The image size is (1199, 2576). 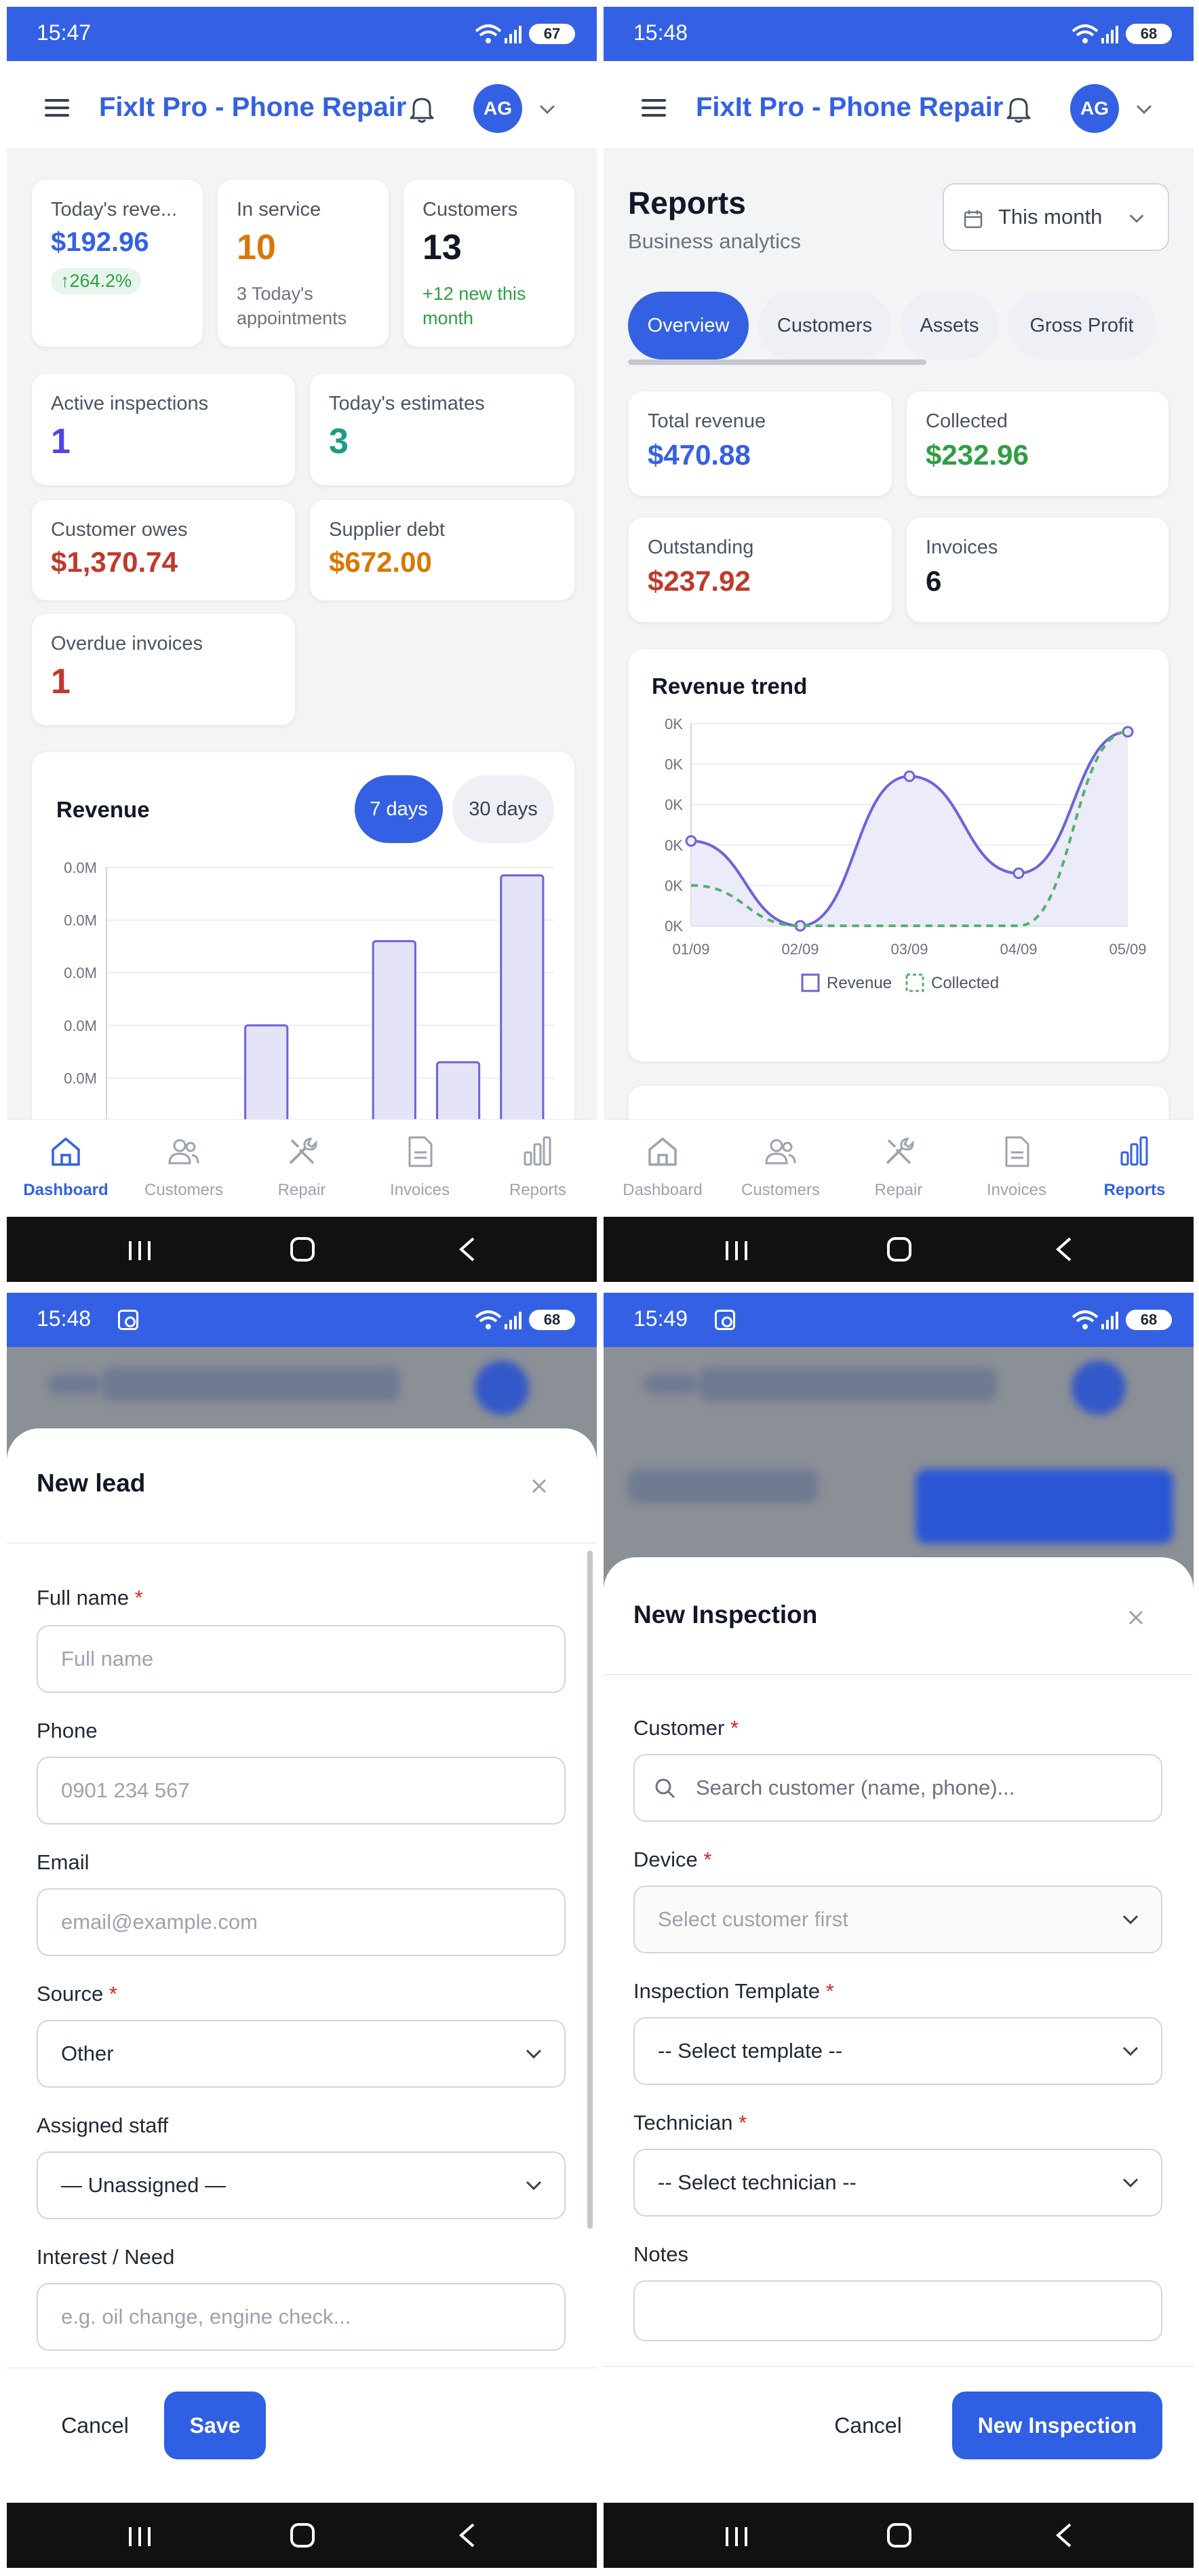 I want to click on kpi-card-estimates: Today's estimates 3, so click(x=442, y=429).